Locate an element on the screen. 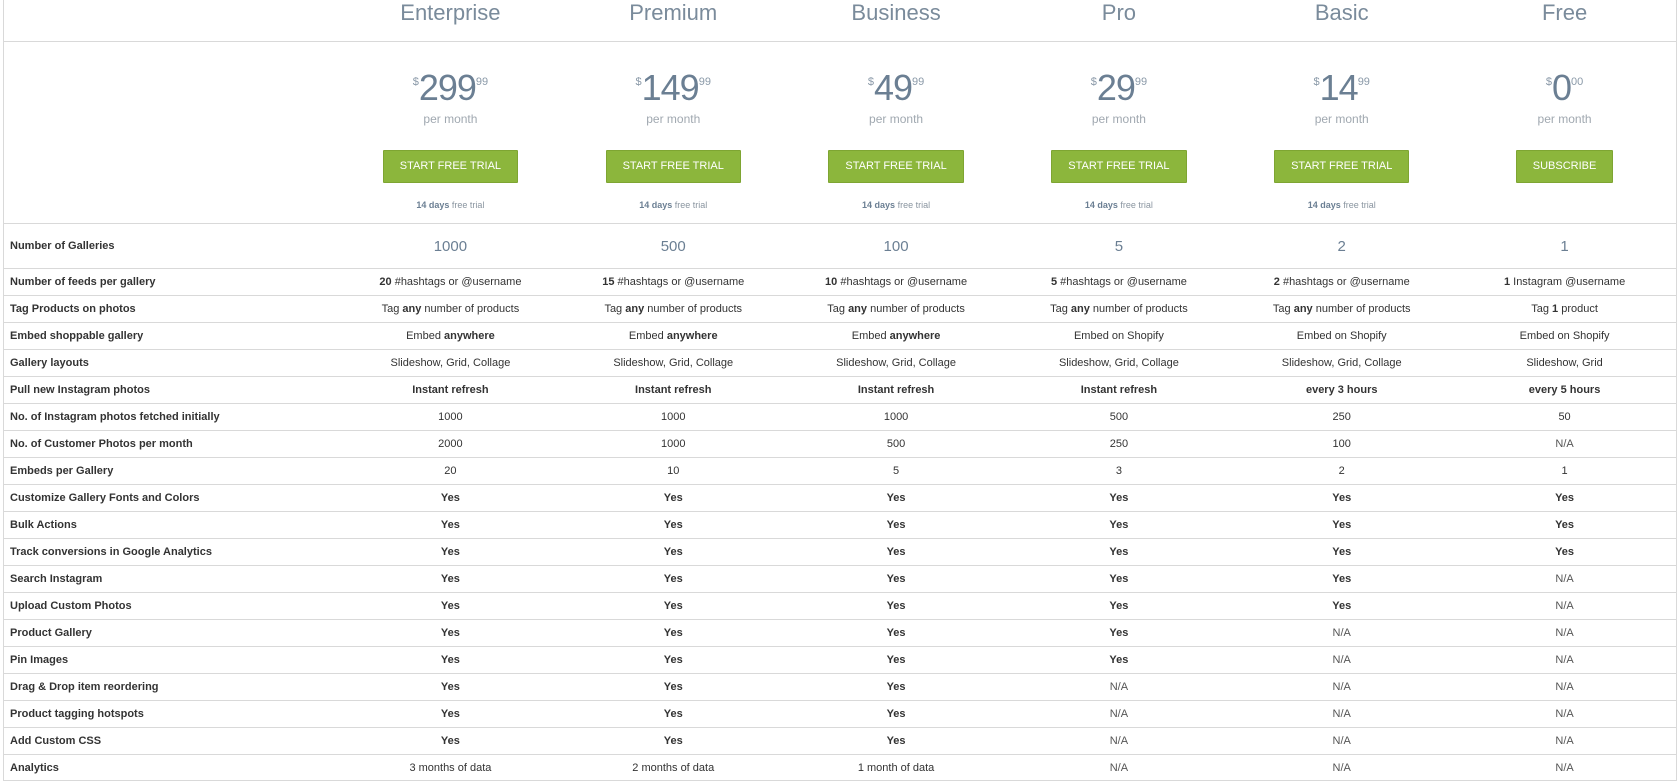  galleries-value: 2 is located at coordinates (1341, 246).